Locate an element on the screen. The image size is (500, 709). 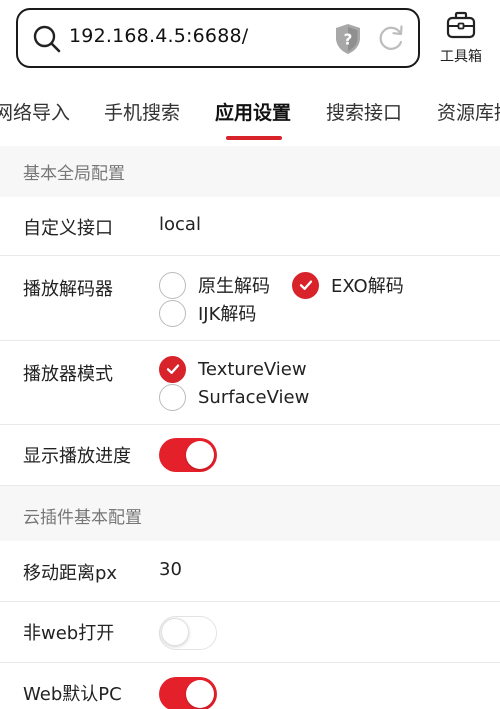
decoder-label: 播放解码器 is located at coordinates (68, 289).